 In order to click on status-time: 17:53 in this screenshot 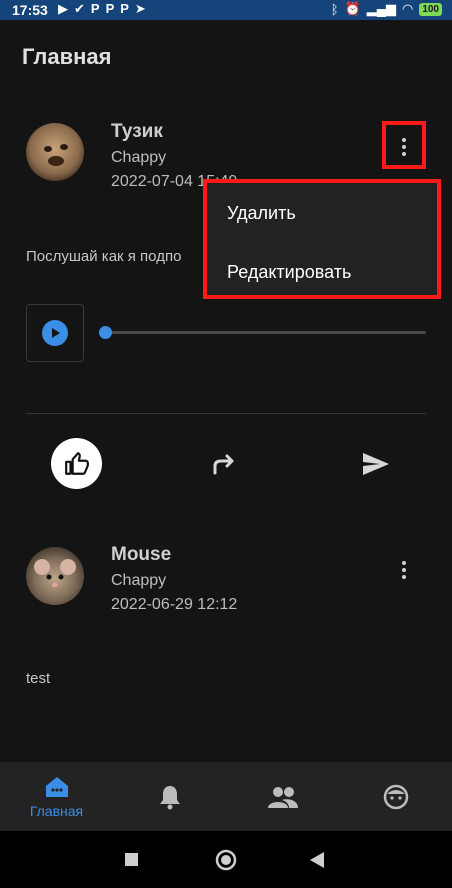, I will do `click(30, 10)`.